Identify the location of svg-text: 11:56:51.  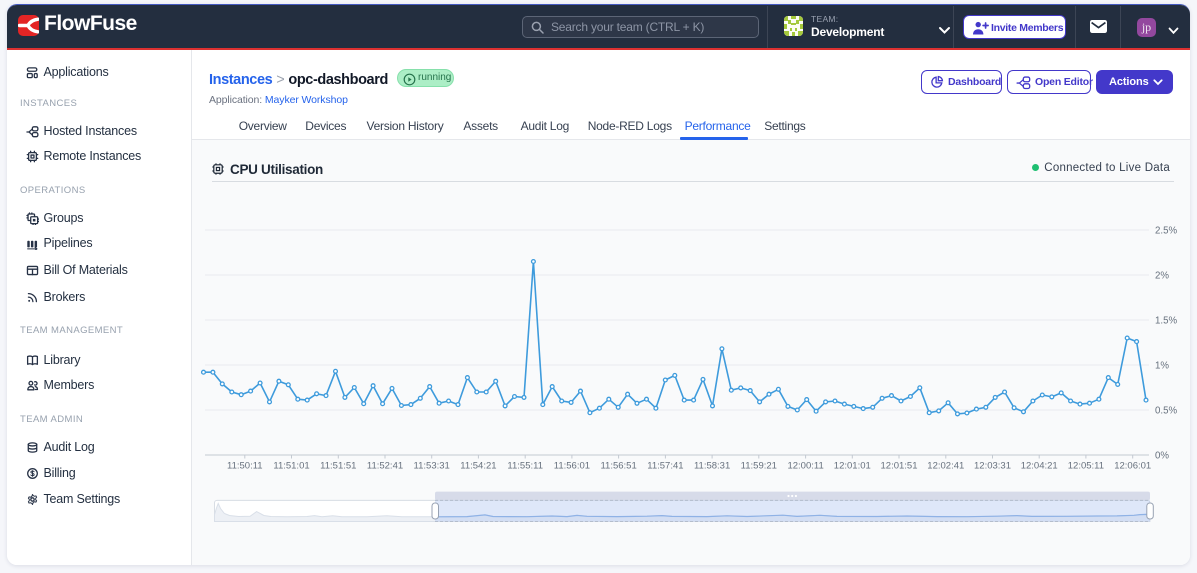
(618, 466).